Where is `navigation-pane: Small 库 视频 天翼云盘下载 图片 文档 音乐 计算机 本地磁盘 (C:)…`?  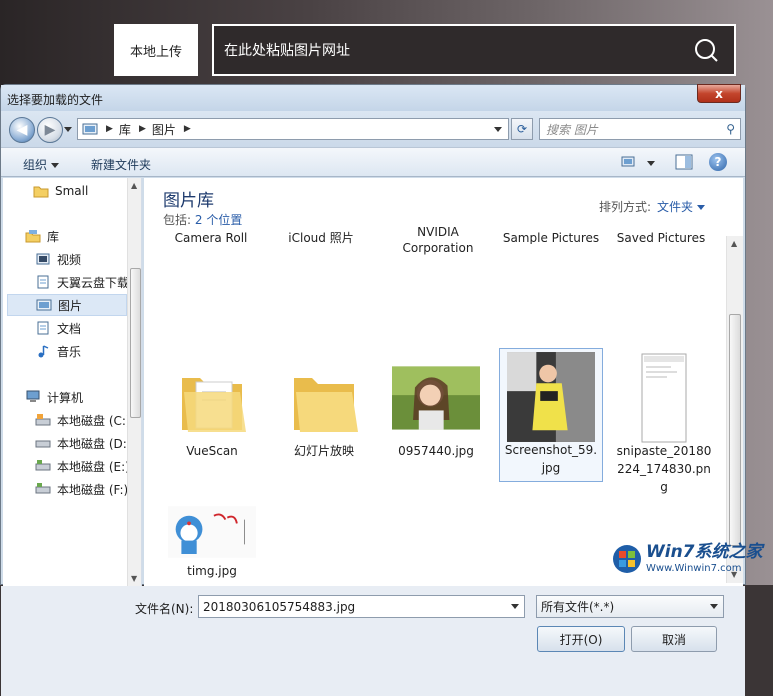
navigation-pane: Small 库 视频 天翼云盘下载 图片 文档 音乐 计算机 本地磁盘 (C:)… is located at coordinates (72, 382).